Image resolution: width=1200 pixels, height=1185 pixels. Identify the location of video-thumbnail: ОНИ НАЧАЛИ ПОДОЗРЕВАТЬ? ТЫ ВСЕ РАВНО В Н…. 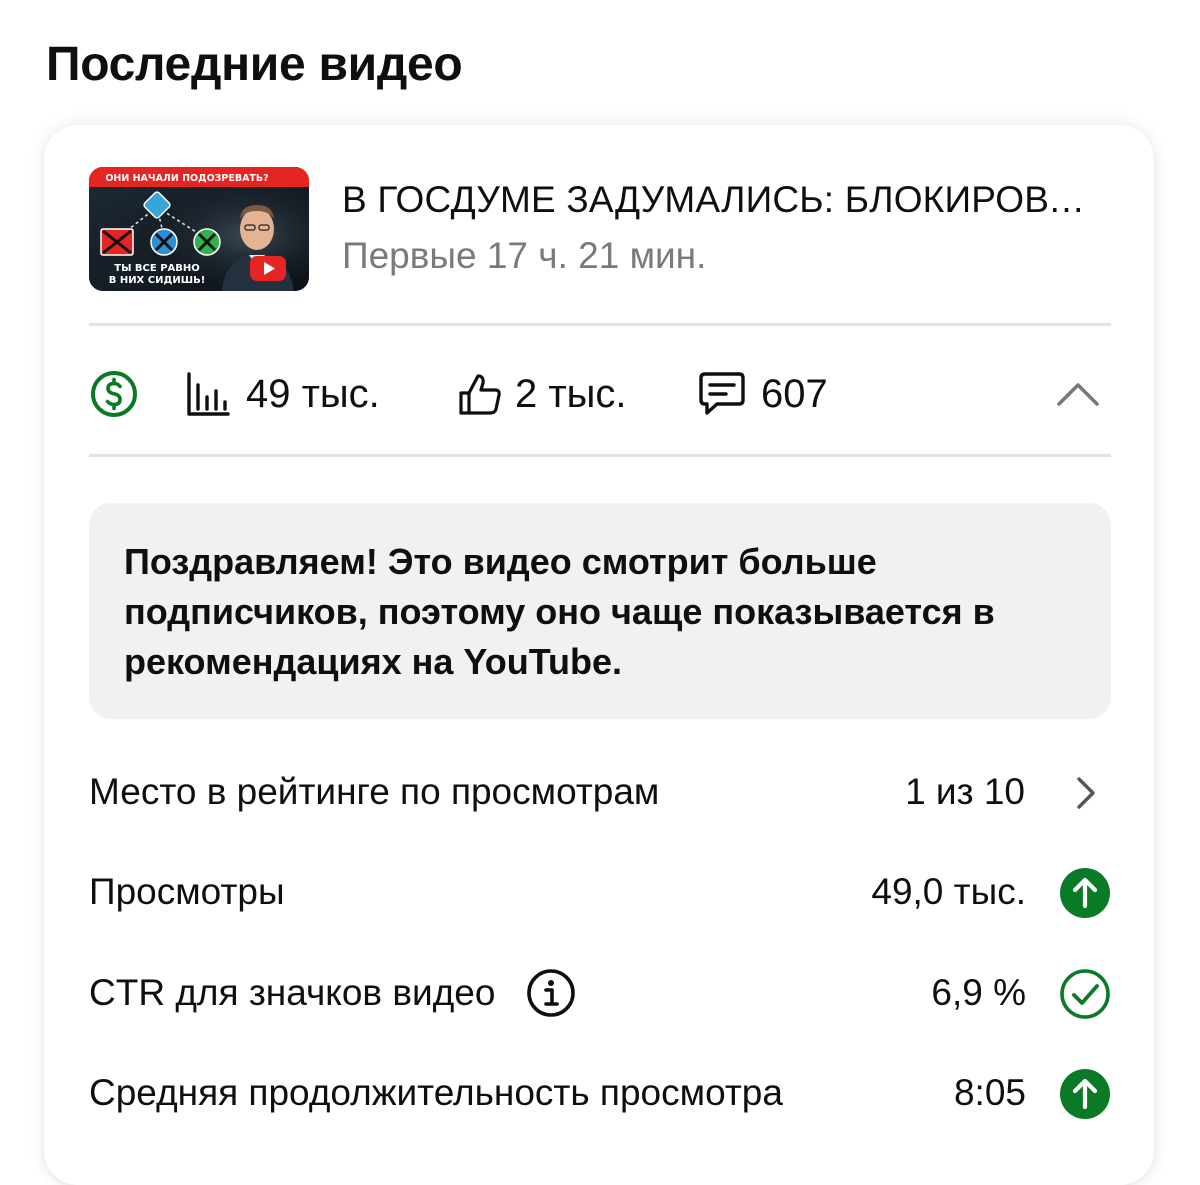
(199, 229).